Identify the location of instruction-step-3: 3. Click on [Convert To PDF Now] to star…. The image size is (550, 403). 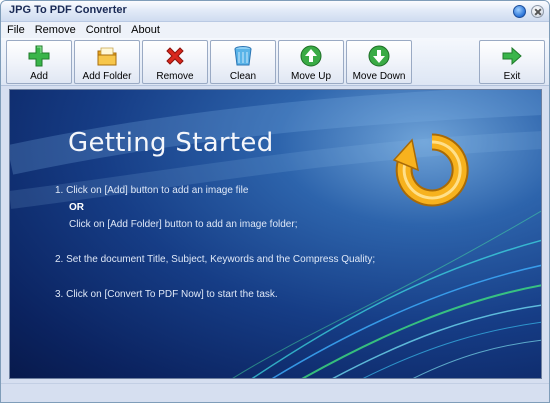
(166, 294).